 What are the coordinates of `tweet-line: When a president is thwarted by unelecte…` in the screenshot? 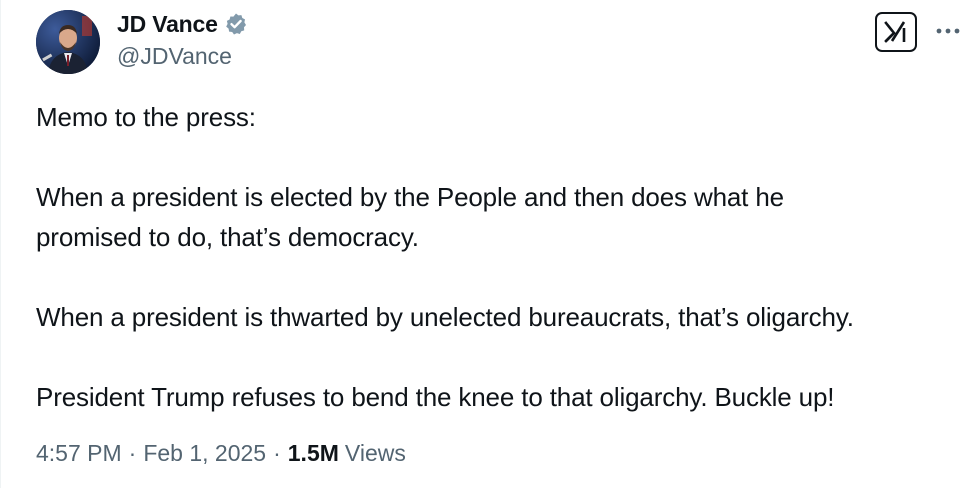 It's located at (445, 317).